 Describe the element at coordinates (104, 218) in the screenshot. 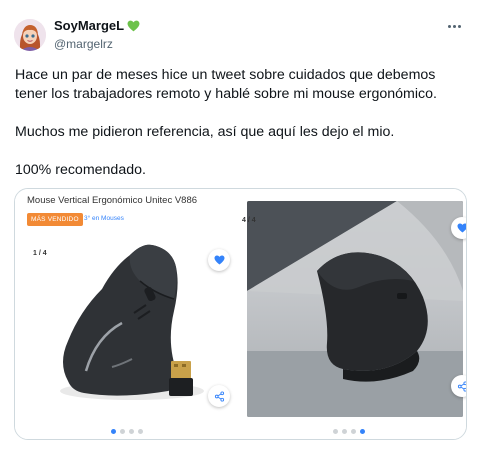

I see `rank-link: 3° en Mouses` at that location.